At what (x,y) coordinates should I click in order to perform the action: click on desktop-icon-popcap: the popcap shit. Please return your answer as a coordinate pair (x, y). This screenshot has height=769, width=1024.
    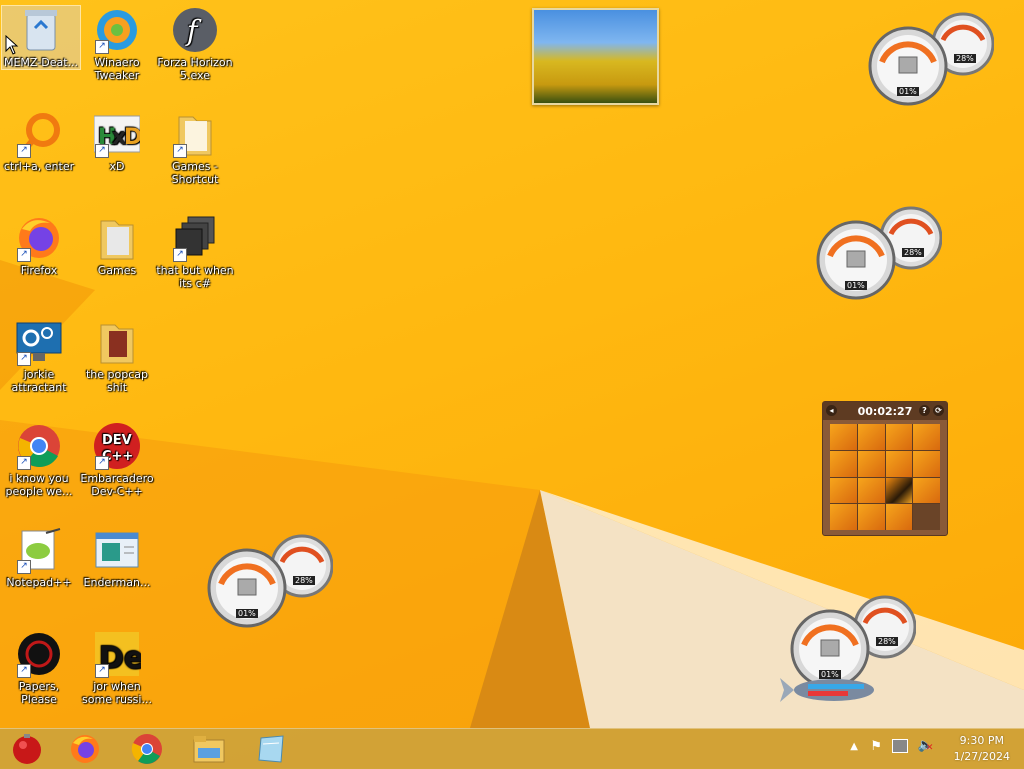
    Looking at the image, I should click on (117, 356).